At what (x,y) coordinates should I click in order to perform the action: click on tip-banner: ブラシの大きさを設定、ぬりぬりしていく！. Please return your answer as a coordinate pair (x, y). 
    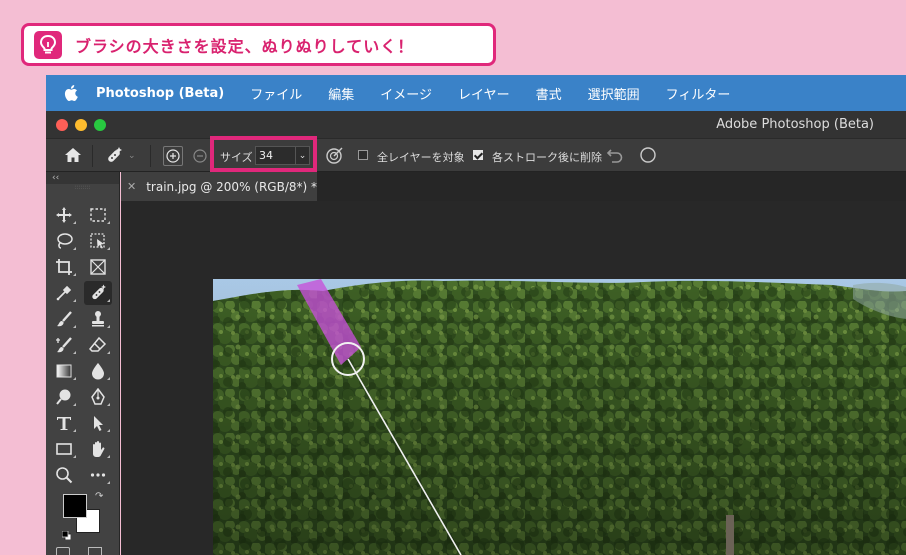
    Looking at the image, I should click on (258, 44).